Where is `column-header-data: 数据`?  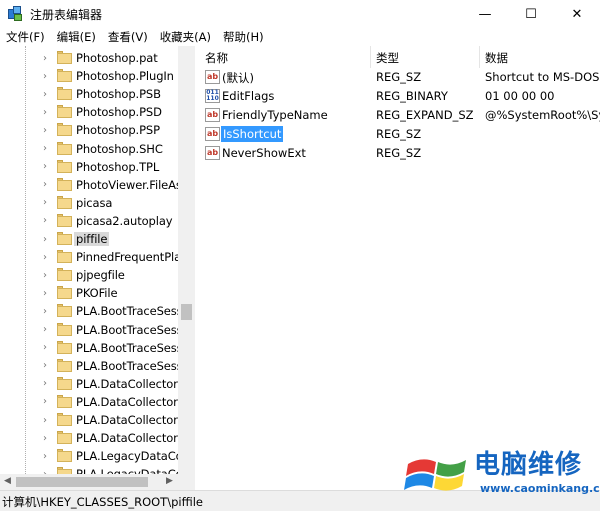 column-header-data: 数据 is located at coordinates (496, 58).